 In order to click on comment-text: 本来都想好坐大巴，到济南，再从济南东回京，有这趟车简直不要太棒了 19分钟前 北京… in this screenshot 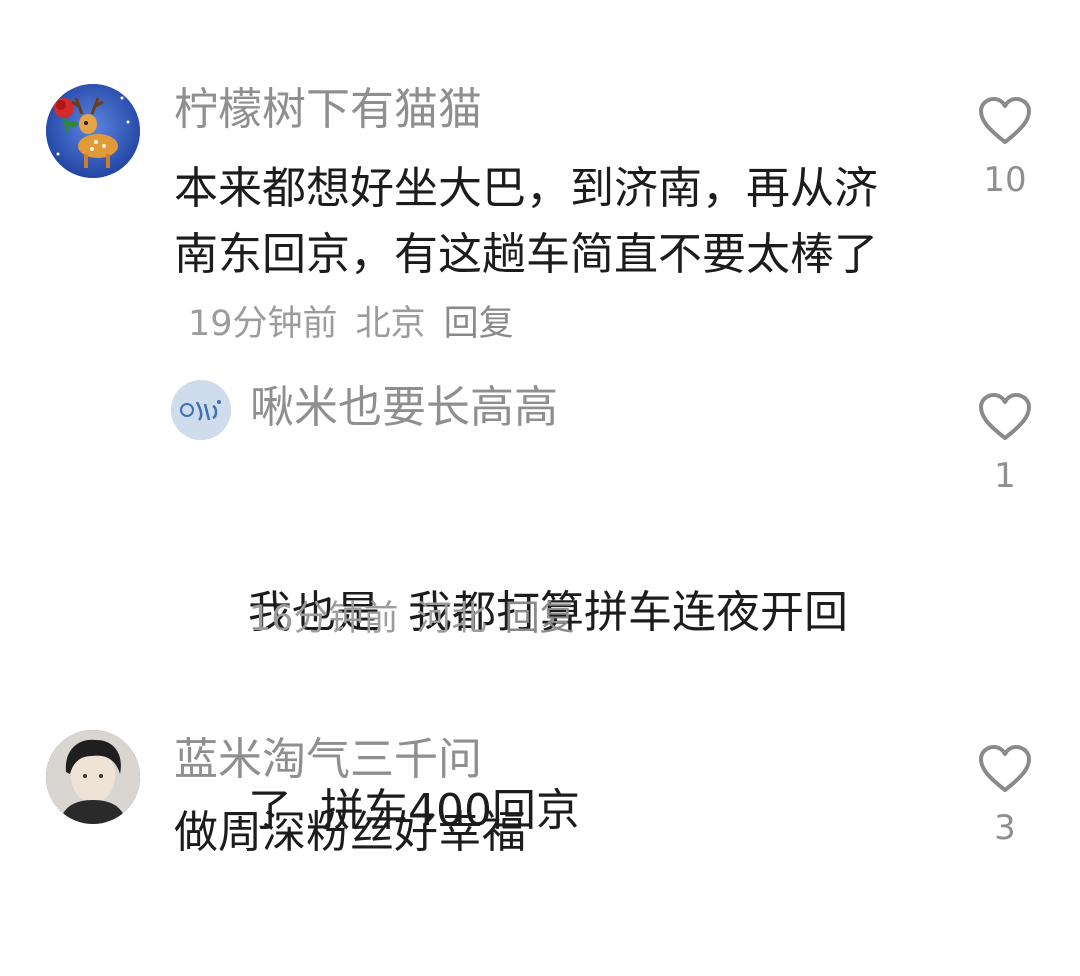, I will do `click(544, 256)`.